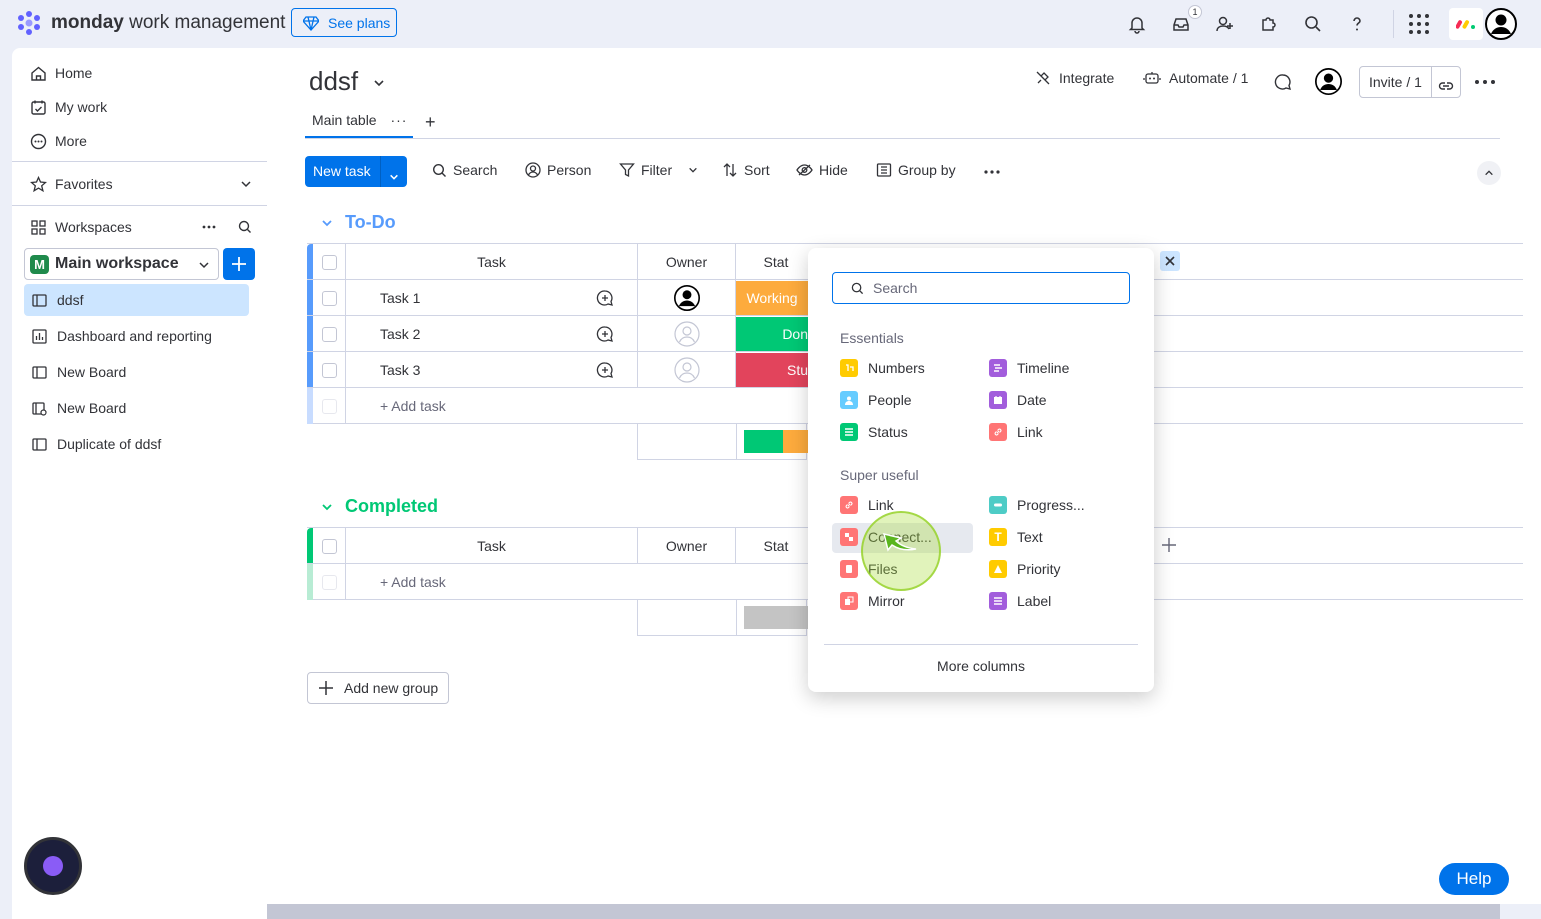 The height and width of the screenshot is (919, 1541). I want to click on people-icon, so click(849, 400).